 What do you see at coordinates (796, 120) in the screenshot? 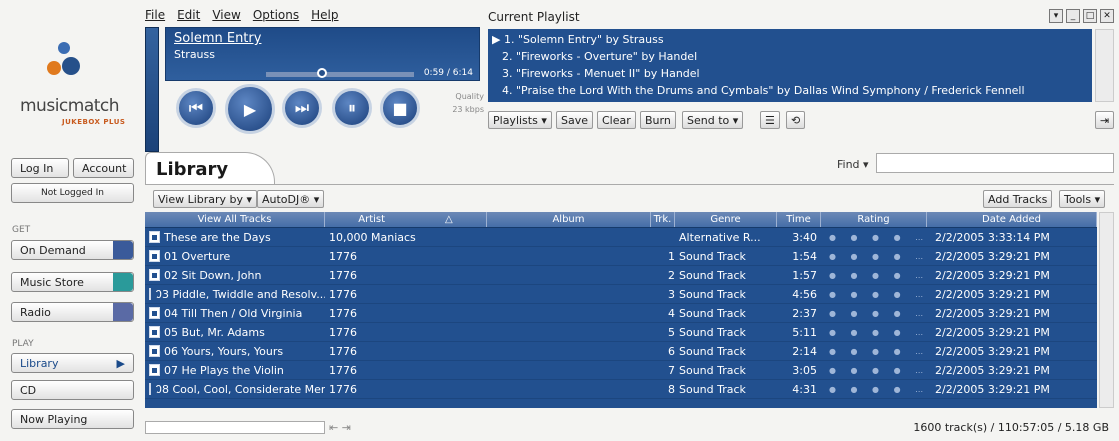
I see `repeat-icon: ⟲` at bounding box center [796, 120].